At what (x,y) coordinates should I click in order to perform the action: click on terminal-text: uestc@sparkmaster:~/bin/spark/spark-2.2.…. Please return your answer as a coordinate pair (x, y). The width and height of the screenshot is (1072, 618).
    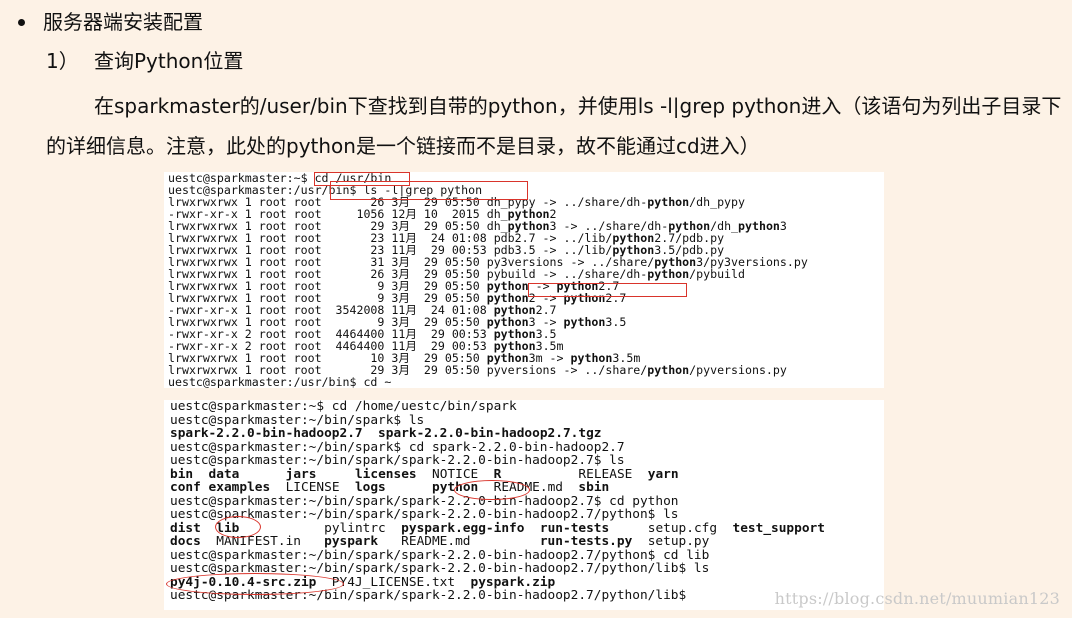
    Looking at the image, I should click on (428, 595).